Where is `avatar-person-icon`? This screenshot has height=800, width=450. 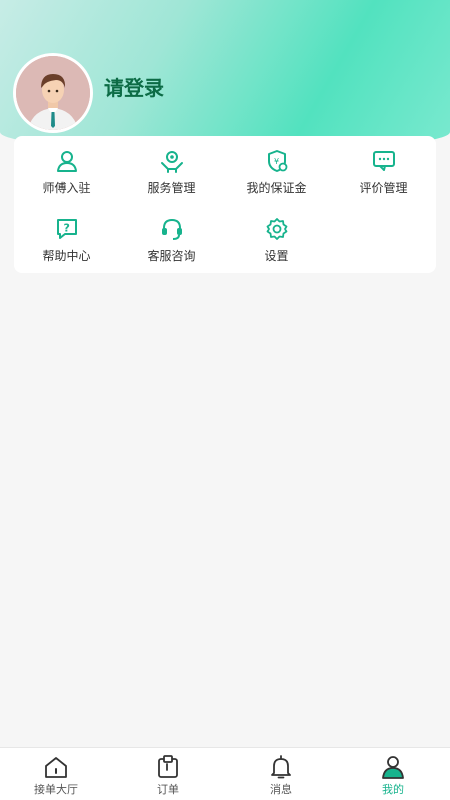
avatar-person-icon is located at coordinates (53, 93).